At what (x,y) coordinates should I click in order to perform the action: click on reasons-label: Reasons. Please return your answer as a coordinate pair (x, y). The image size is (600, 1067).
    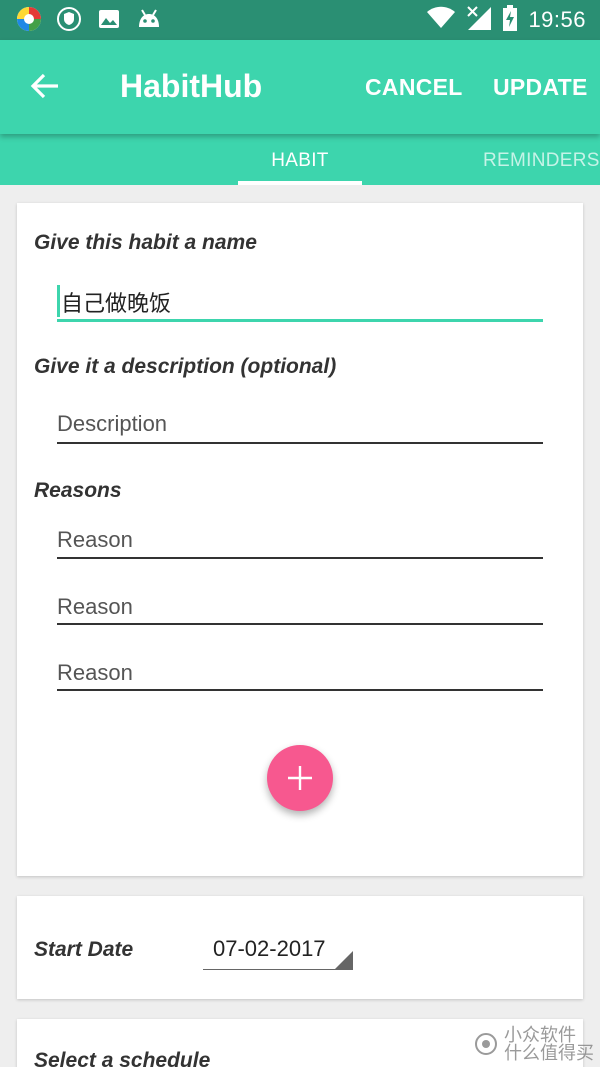
    Looking at the image, I should click on (78, 490).